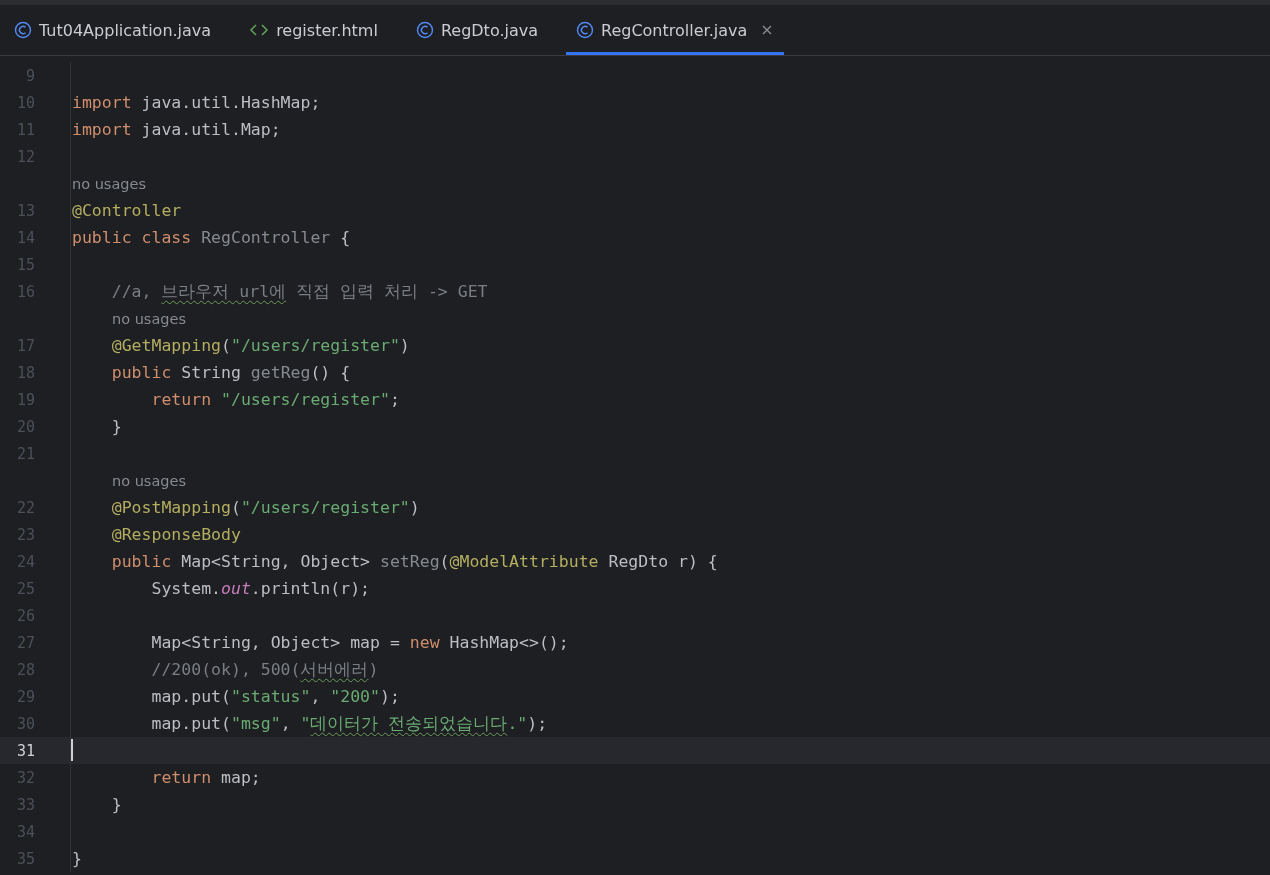  Describe the element at coordinates (314, 30) in the screenshot. I see `editor-tab: register.html` at that location.